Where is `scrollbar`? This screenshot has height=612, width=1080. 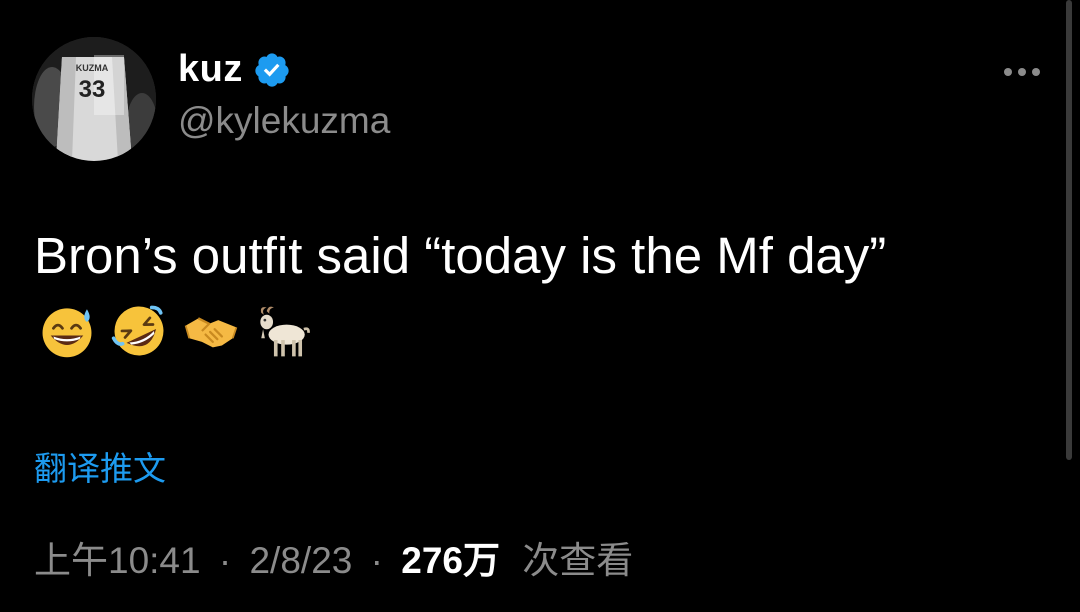
scrollbar is located at coordinates (1069, 230).